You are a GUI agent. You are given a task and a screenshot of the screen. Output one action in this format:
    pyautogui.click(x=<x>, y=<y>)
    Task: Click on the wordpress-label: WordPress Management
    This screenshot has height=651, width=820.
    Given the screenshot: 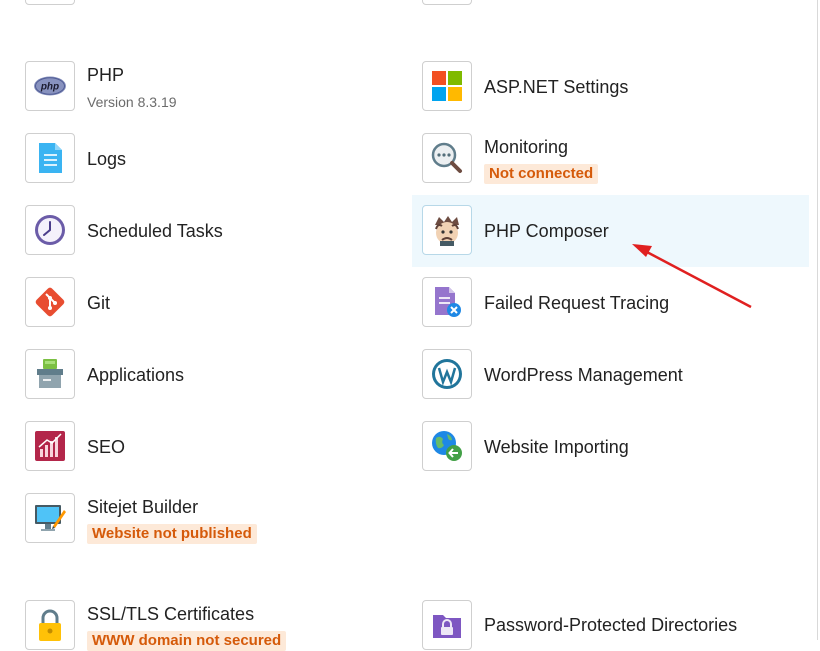 What is the action you would take?
    pyautogui.click(x=583, y=375)
    